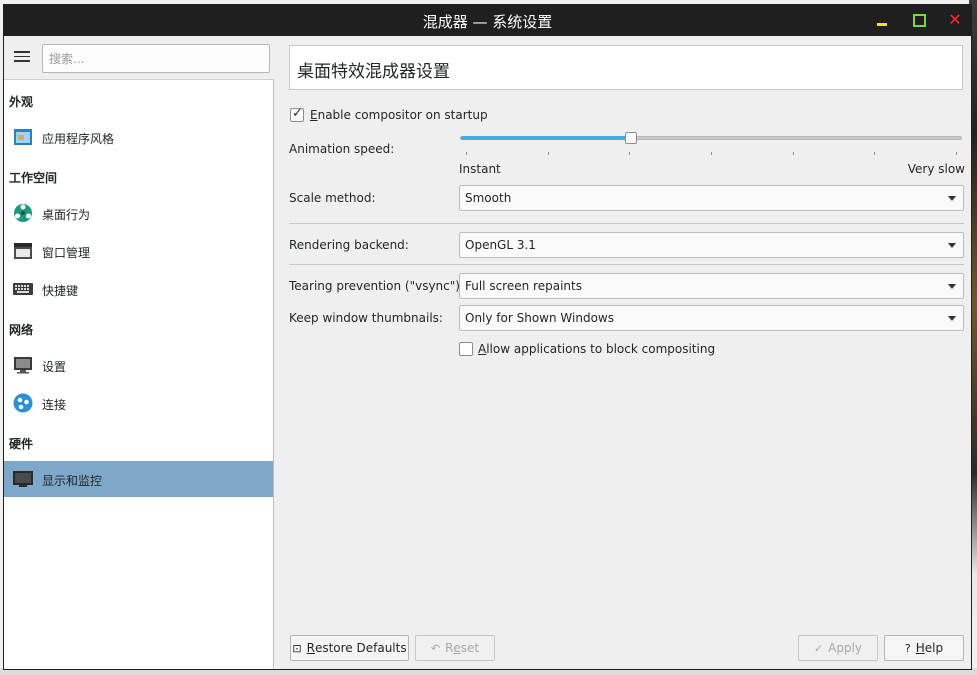 The height and width of the screenshot is (675, 977). I want to click on tearing-prevention-select: Full screen repaints, so click(711, 286).